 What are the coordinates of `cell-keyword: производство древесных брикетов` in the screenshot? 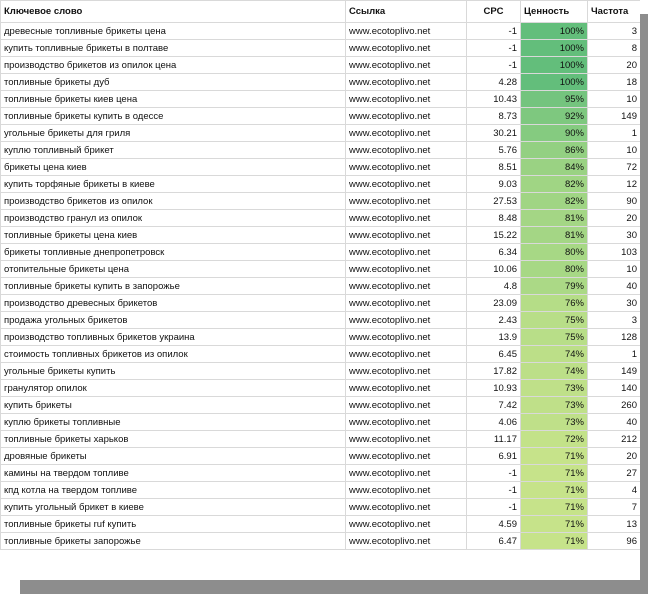 It's located at (173, 303).